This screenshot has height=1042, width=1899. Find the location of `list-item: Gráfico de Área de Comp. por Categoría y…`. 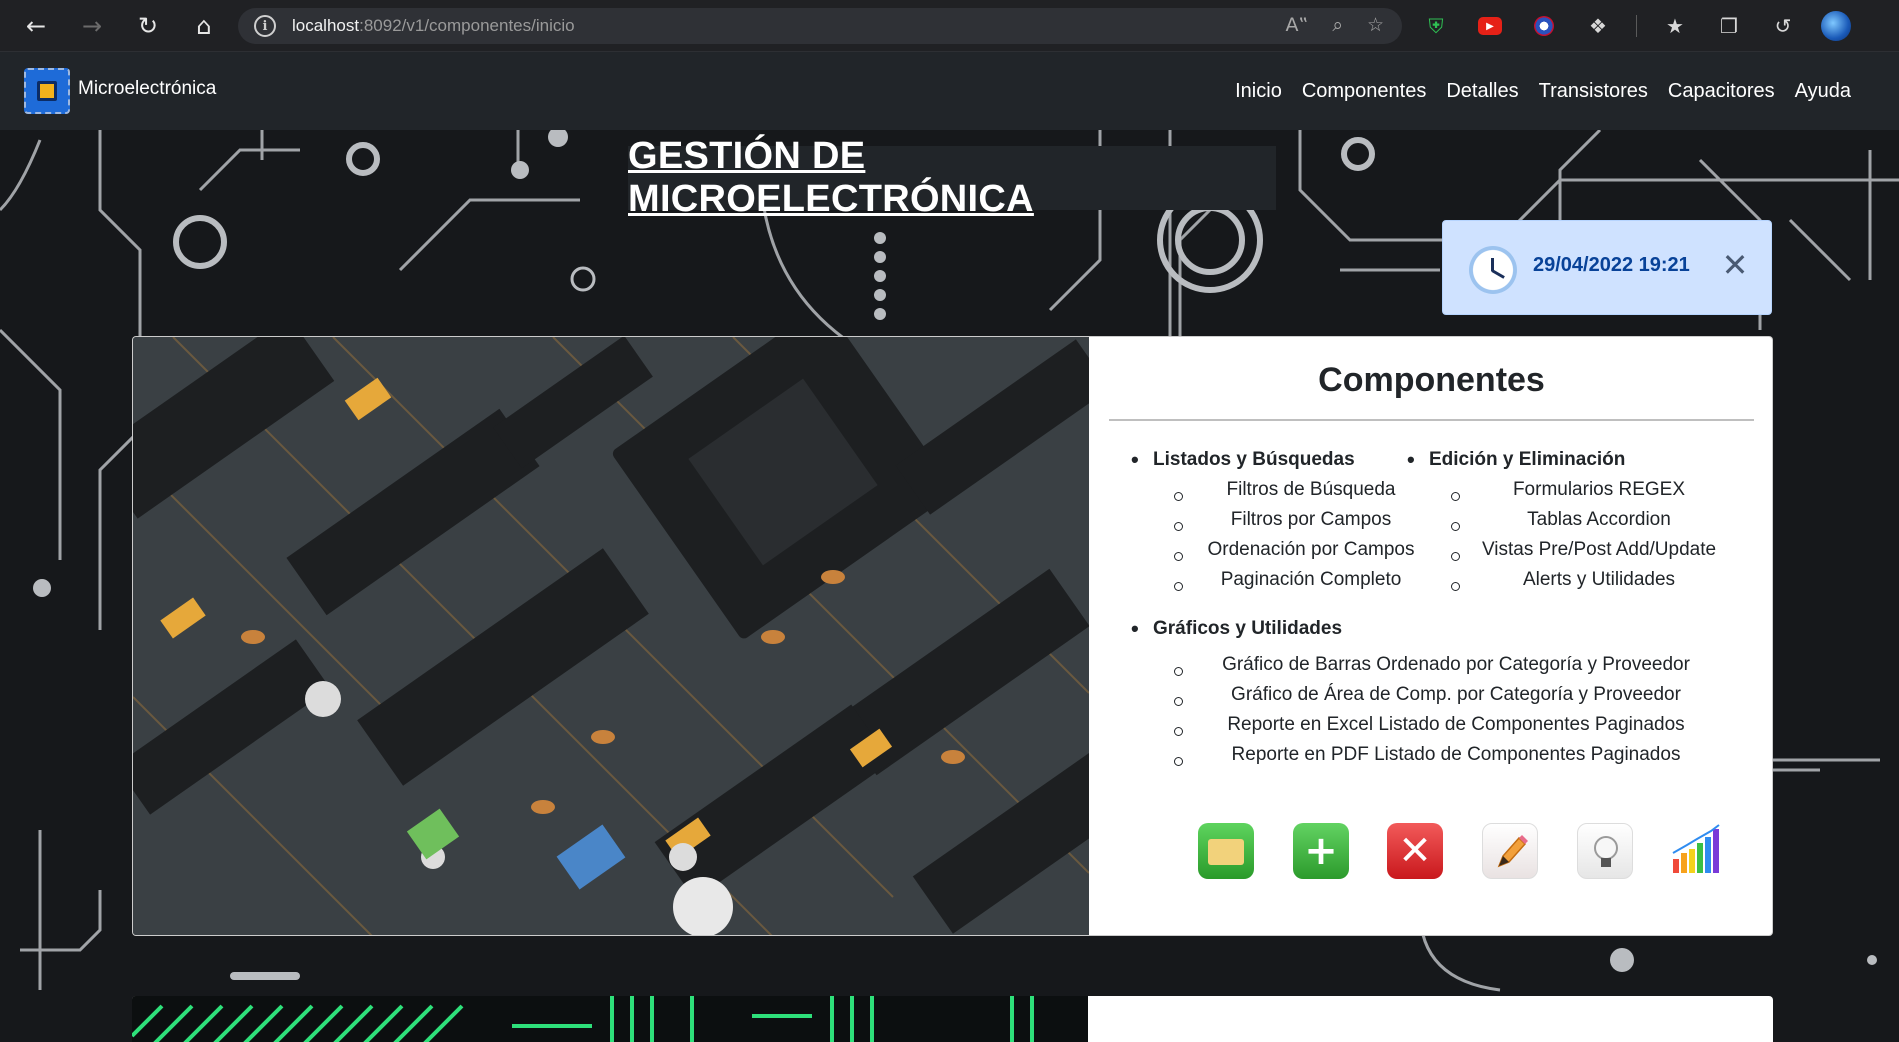

list-item: Gráfico de Área de Comp. por Categoría y… is located at coordinates (1456, 694).